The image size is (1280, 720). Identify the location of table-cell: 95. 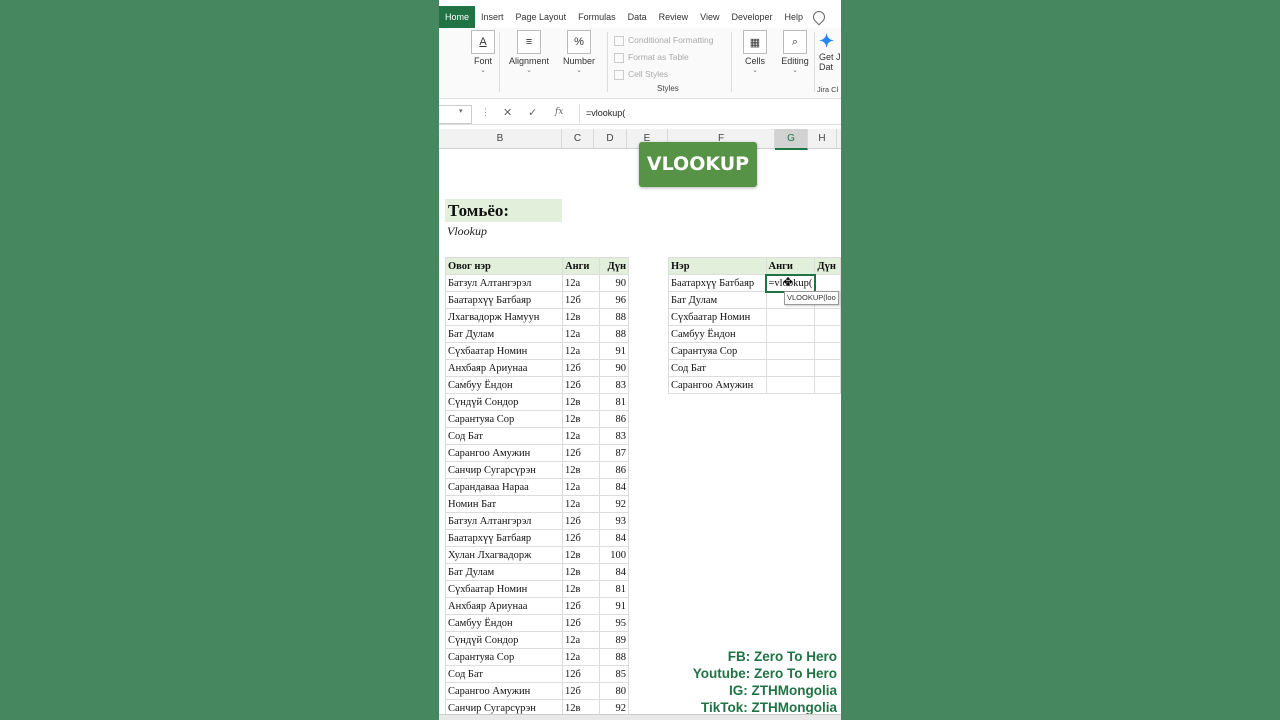
(614, 623).